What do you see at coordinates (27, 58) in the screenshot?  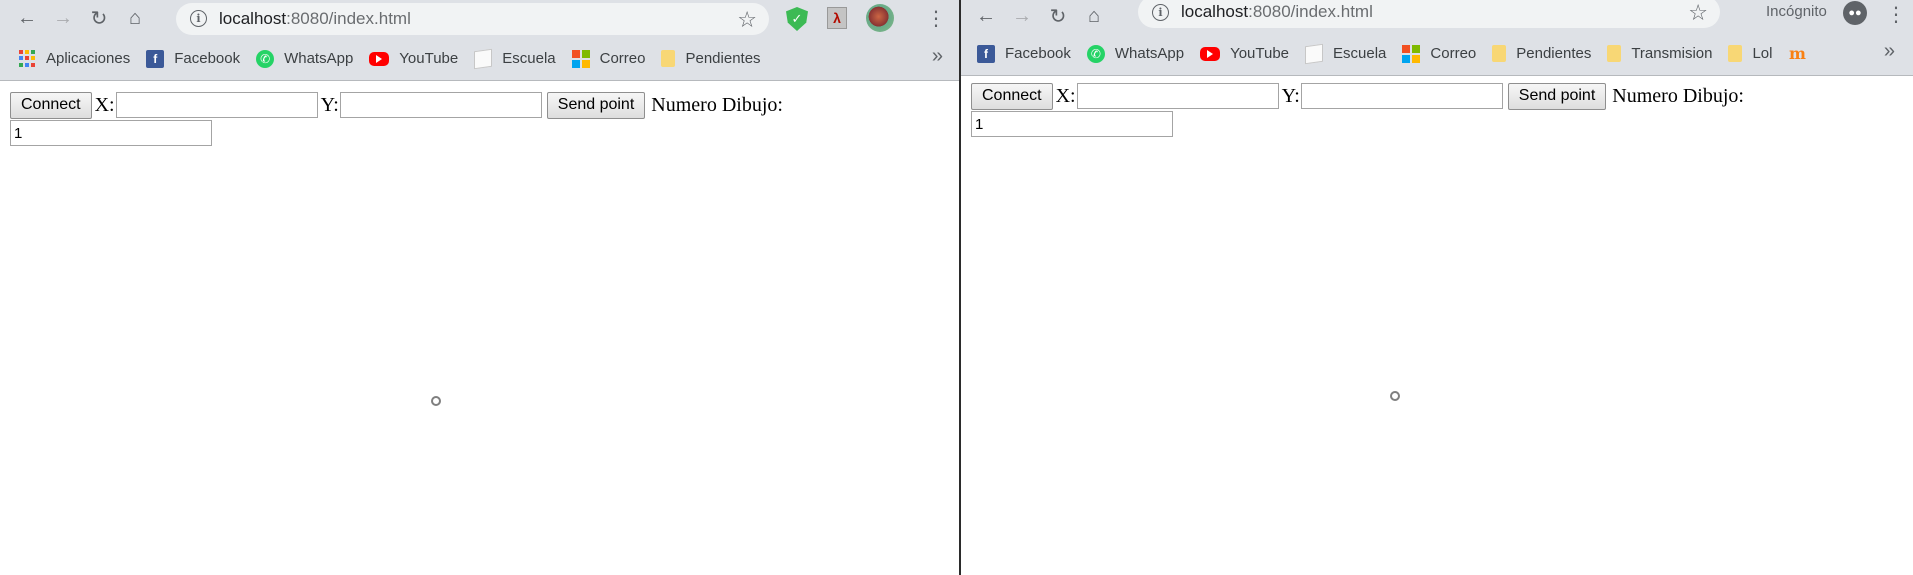 I see `apps-icon` at bounding box center [27, 58].